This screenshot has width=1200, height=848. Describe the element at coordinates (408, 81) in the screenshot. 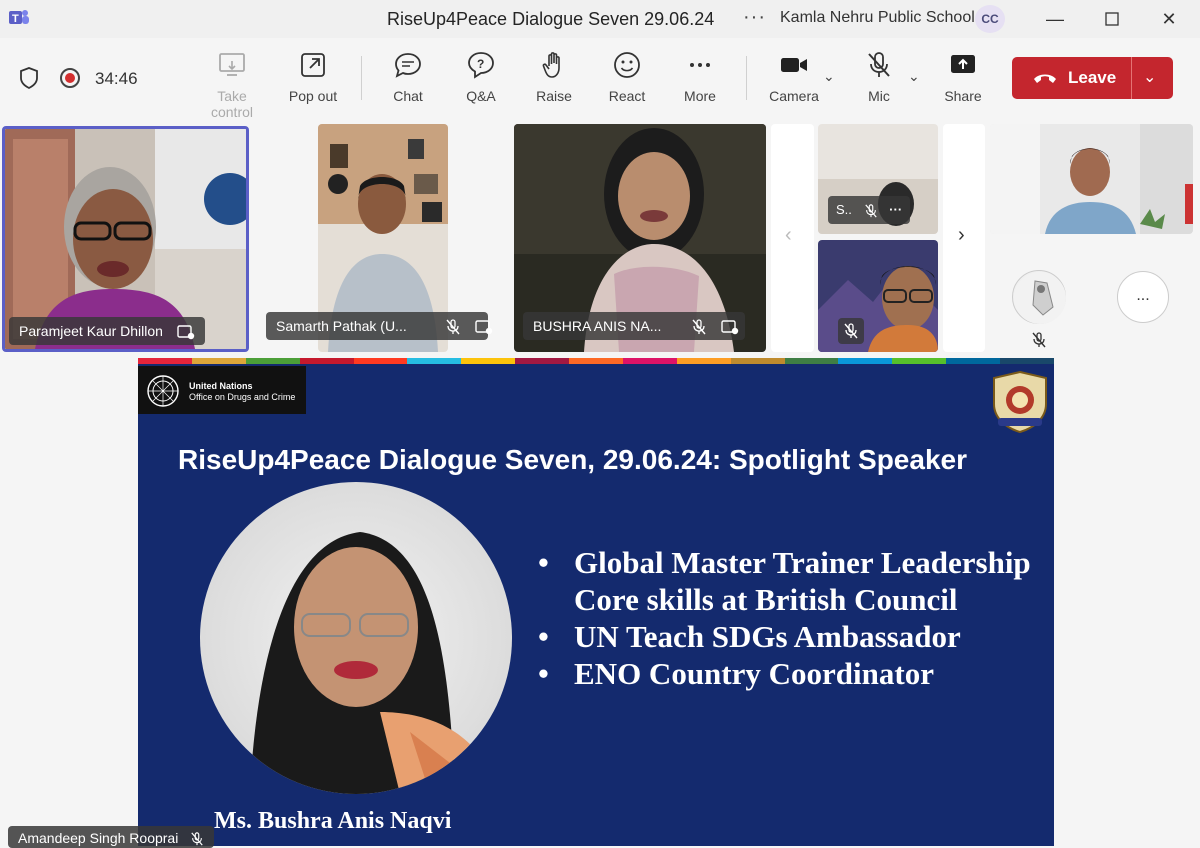

I see `chat-button: Chat` at that location.